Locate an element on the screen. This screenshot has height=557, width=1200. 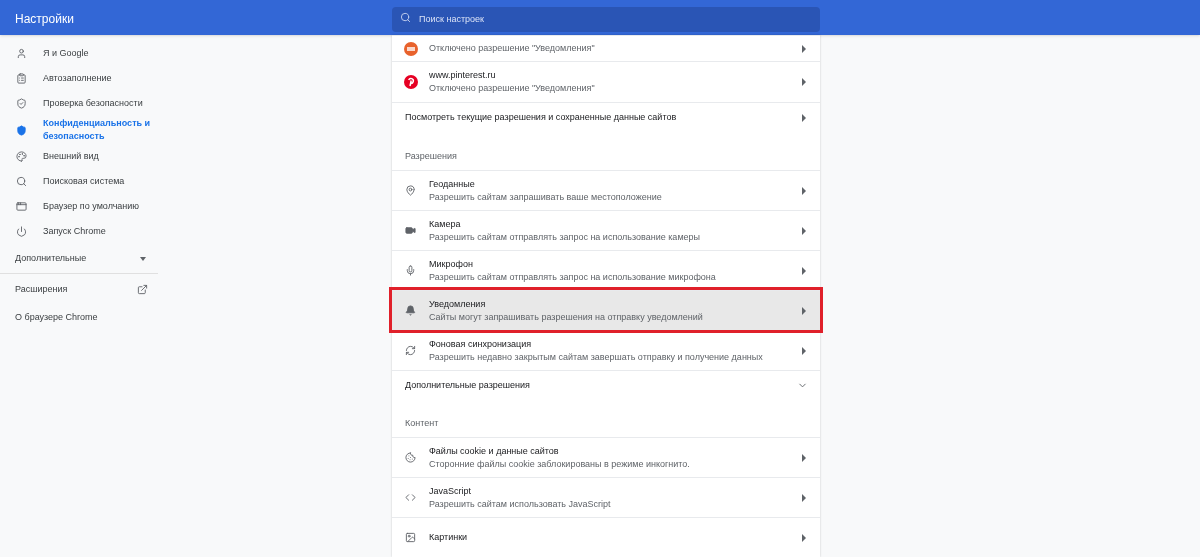
sidebar-item: Проверка безопасности is located at coordinates (79, 103).